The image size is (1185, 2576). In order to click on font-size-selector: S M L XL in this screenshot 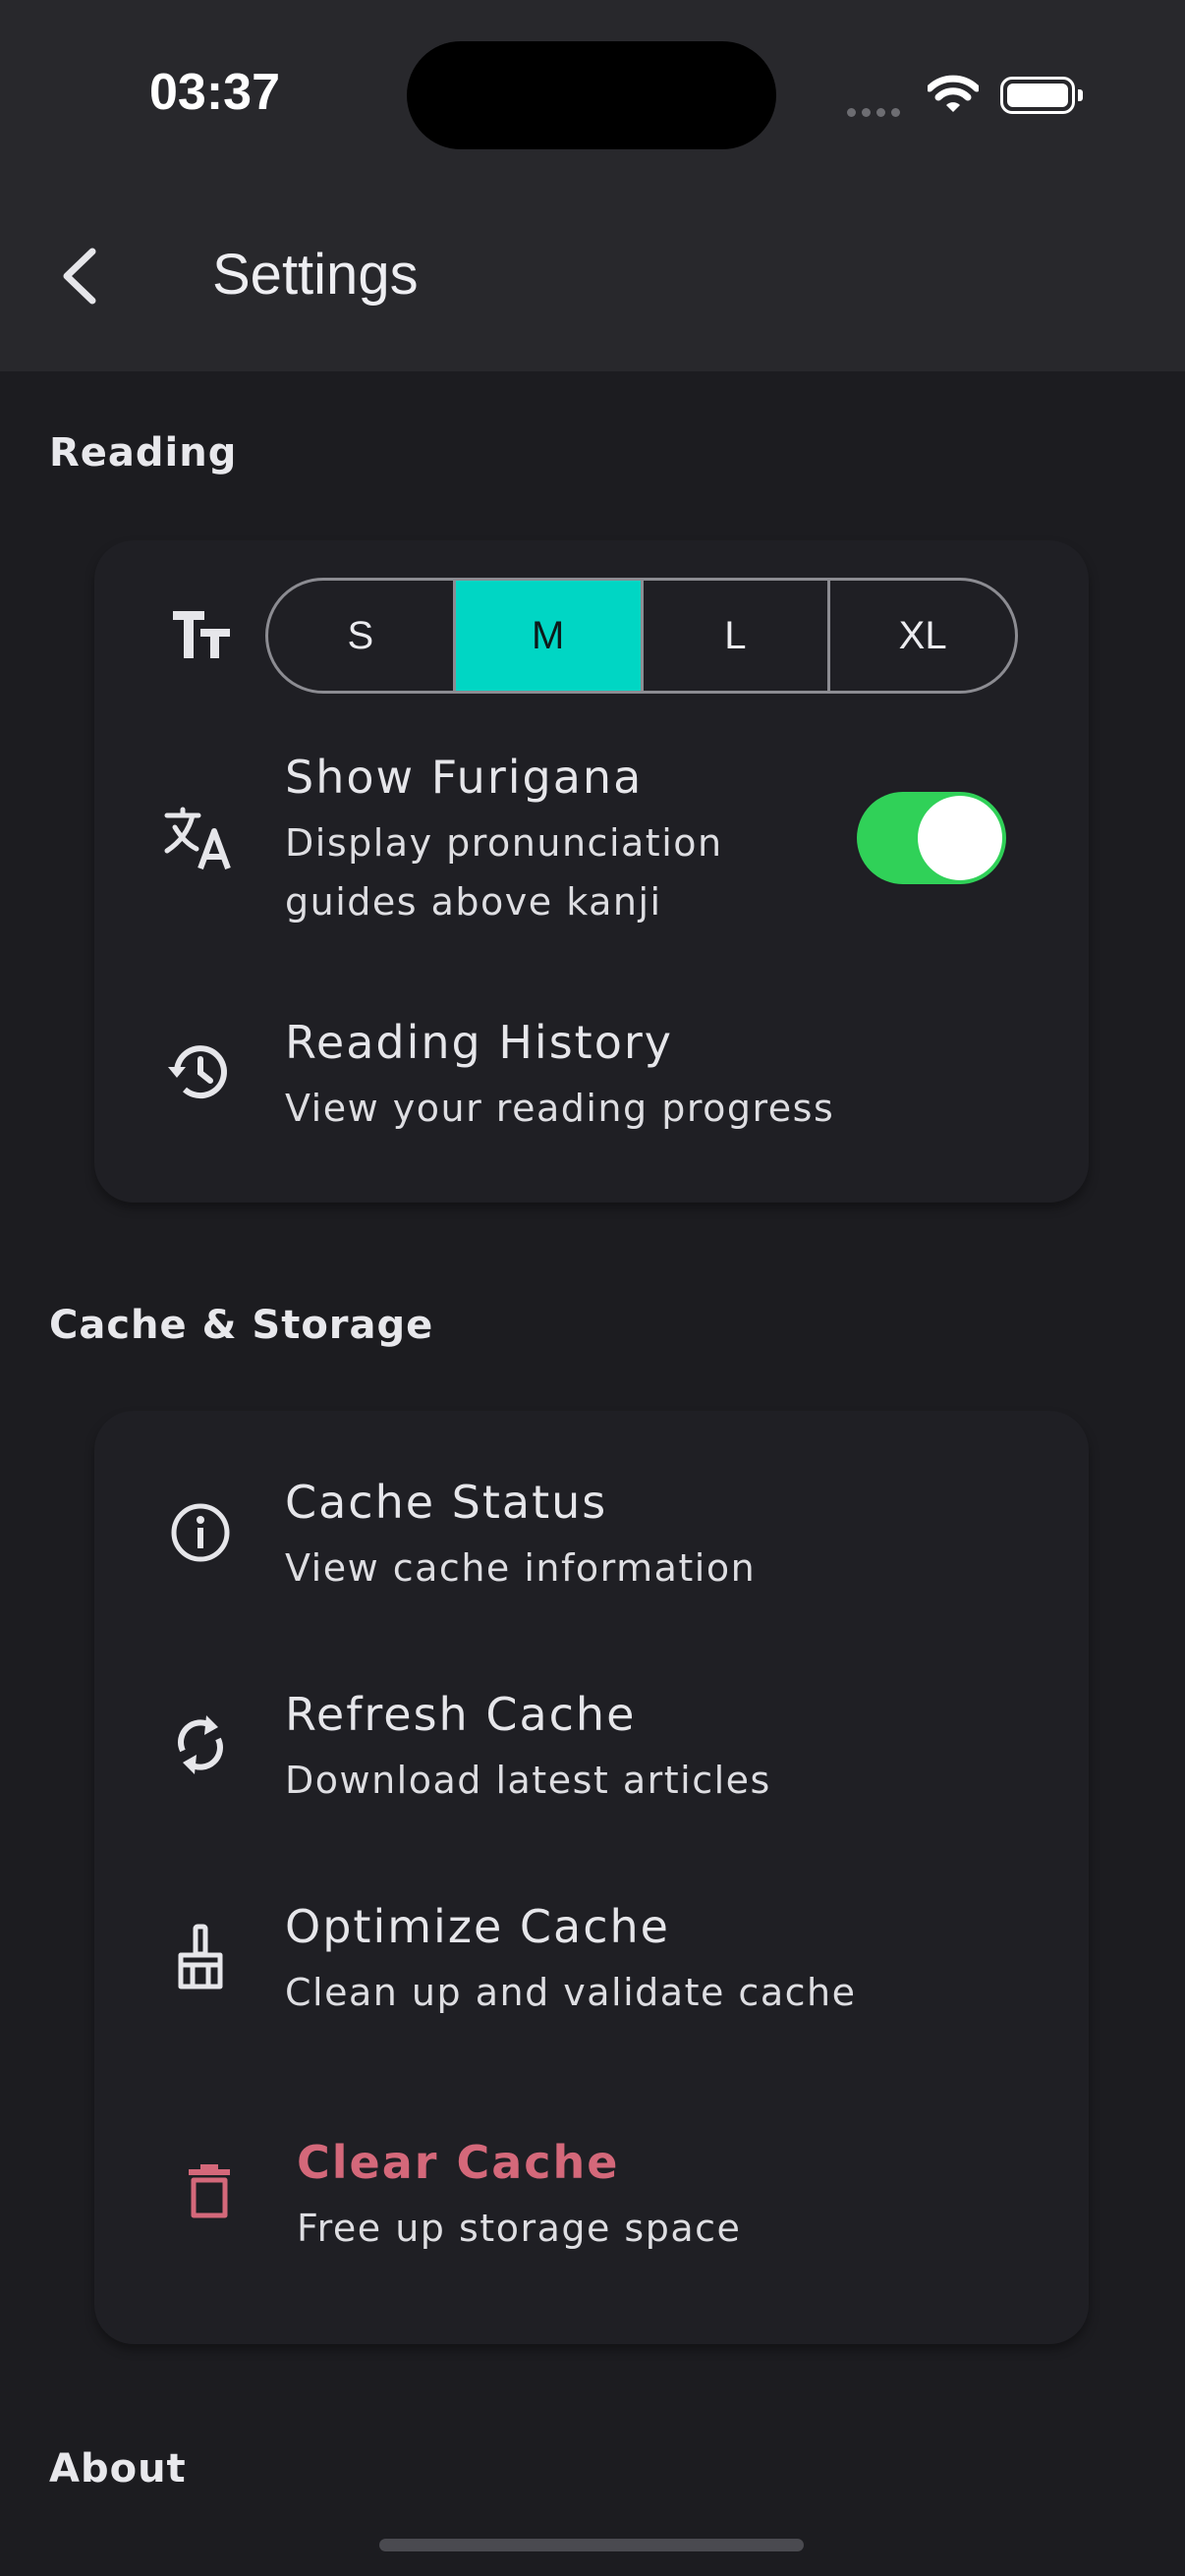, I will do `click(641, 636)`.